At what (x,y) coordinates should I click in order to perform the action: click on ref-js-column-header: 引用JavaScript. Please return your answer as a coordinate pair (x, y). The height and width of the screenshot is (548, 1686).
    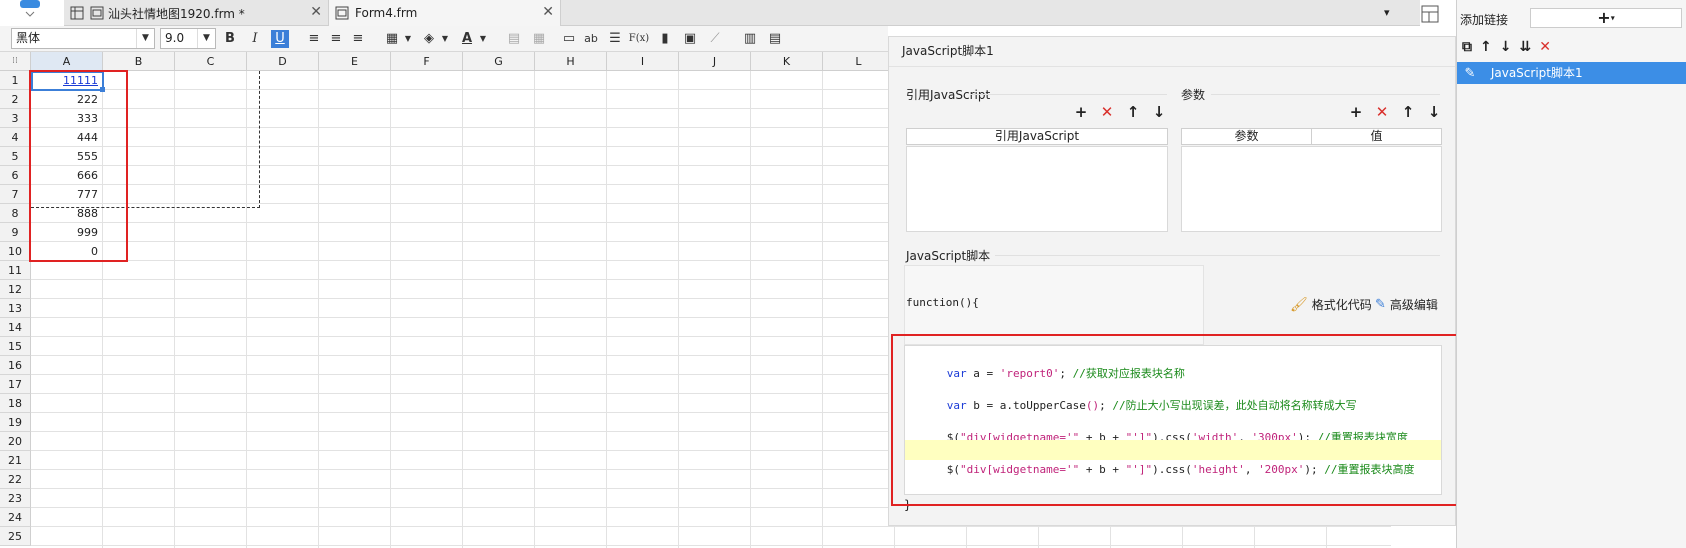
    Looking at the image, I should click on (1037, 136).